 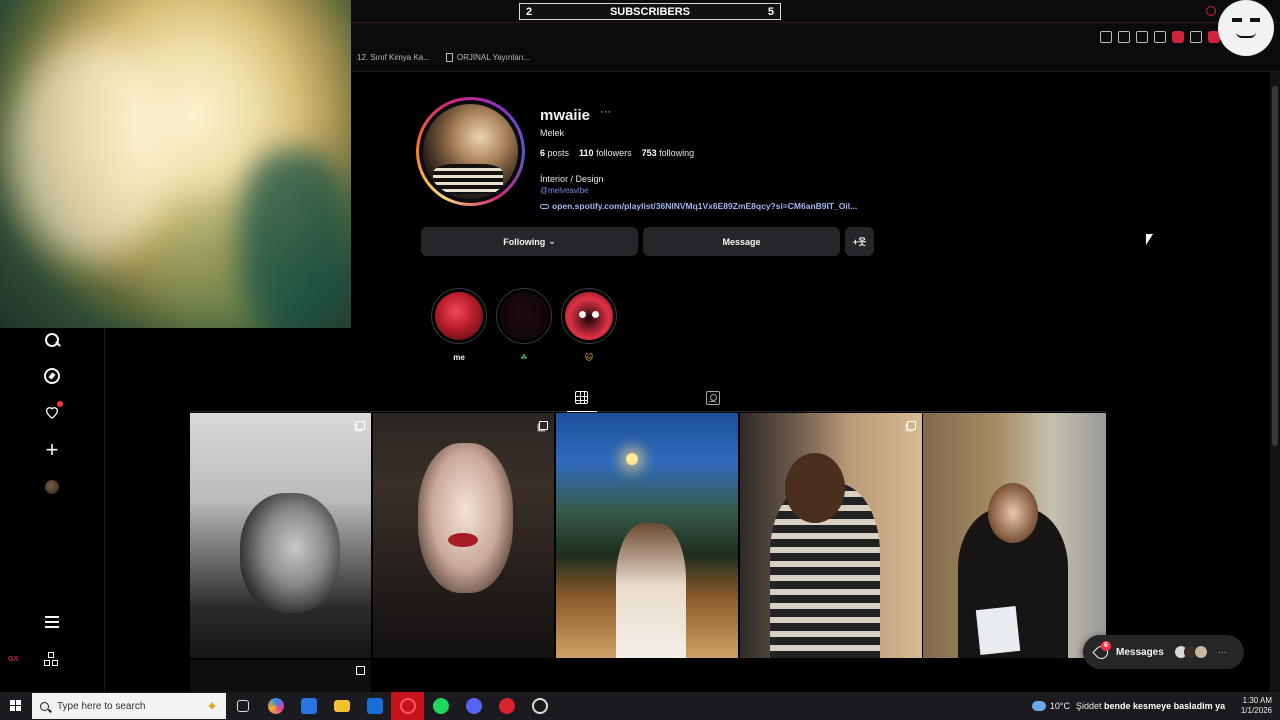 What do you see at coordinates (770, 11) in the screenshot?
I see `subscribers-right-count: 5` at bounding box center [770, 11].